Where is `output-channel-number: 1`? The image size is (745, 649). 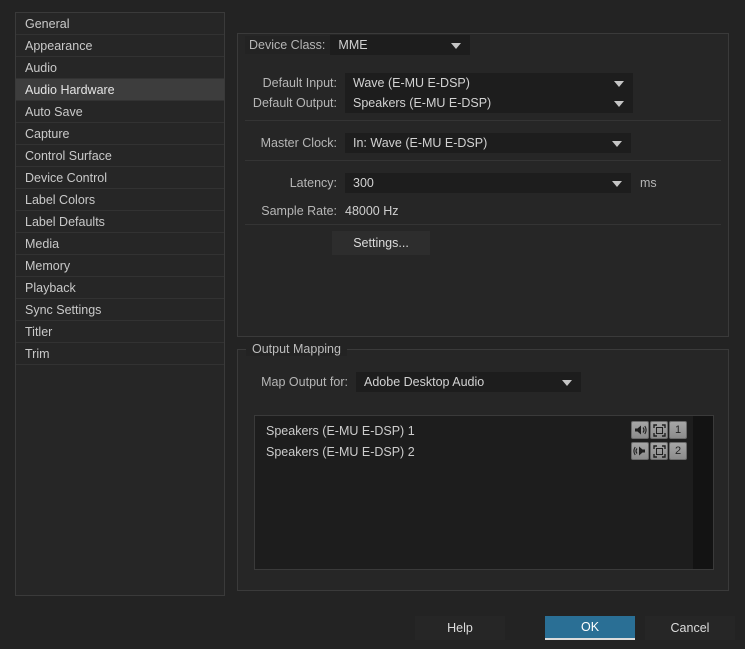
output-channel-number: 1 is located at coordinates (678, 430).